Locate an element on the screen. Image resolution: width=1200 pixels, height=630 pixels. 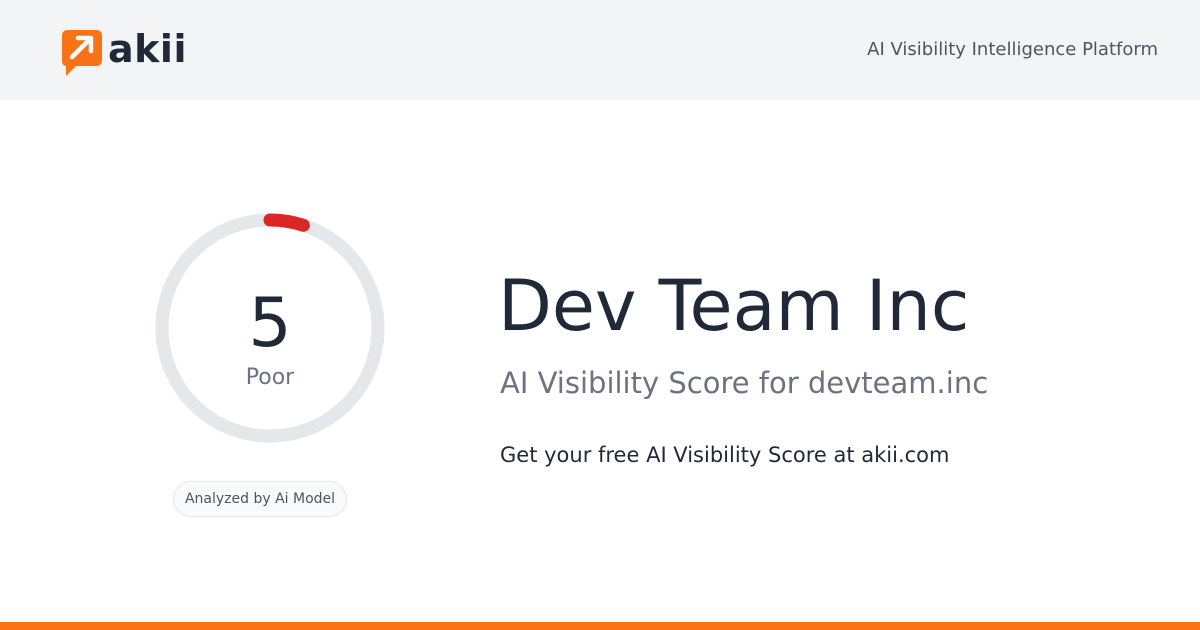
score-rating: Poor is located at coordinates (270, 377).